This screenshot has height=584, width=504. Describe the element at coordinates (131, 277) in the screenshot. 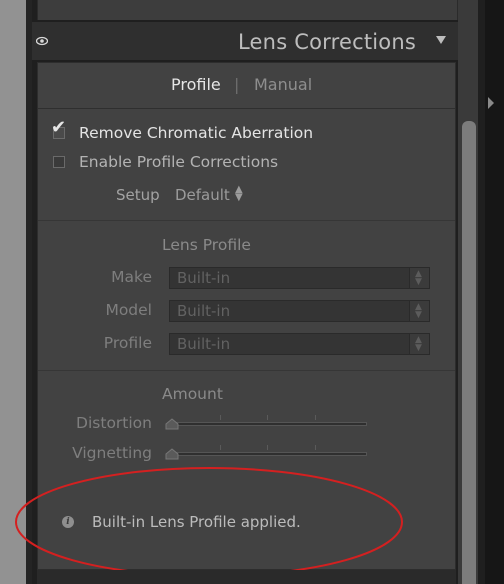

I see `make-label: Make` at that location.